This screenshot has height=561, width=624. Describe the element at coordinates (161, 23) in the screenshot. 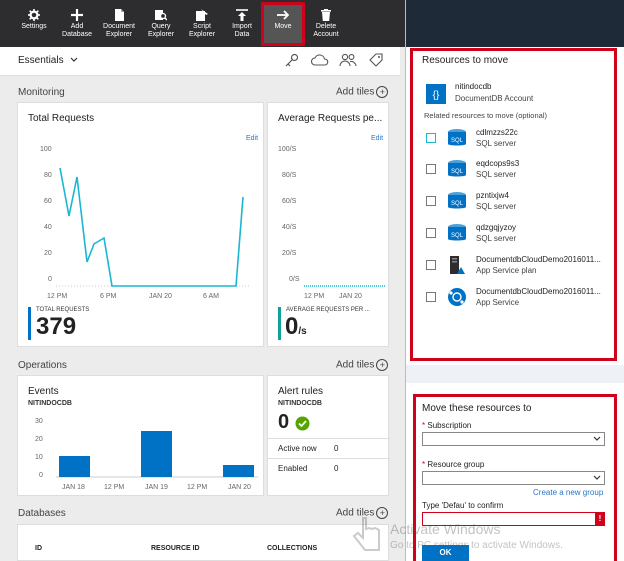

I see `query-explorer-button: Query Explorer` at that location.